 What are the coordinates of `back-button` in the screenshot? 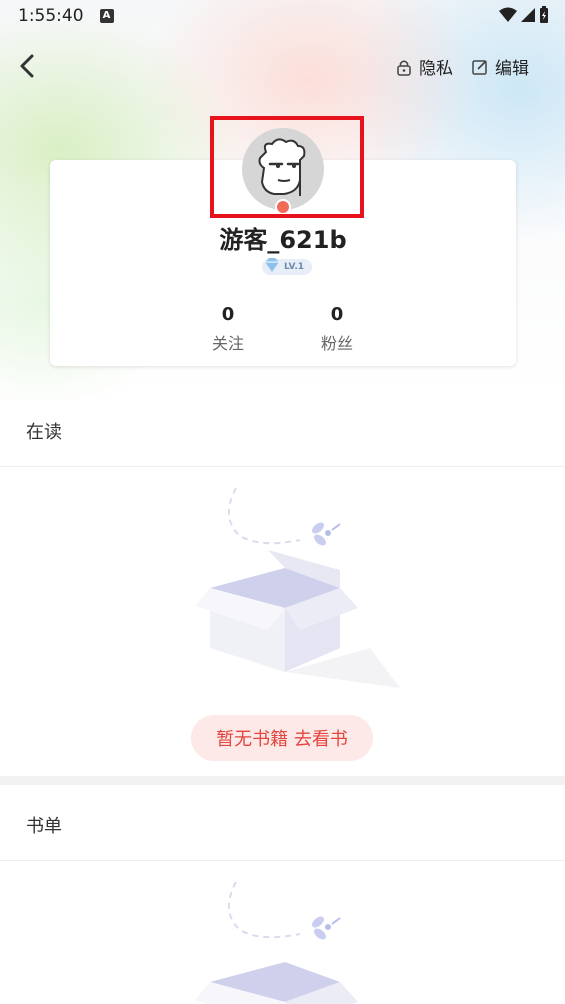 It's located at (28, 66).